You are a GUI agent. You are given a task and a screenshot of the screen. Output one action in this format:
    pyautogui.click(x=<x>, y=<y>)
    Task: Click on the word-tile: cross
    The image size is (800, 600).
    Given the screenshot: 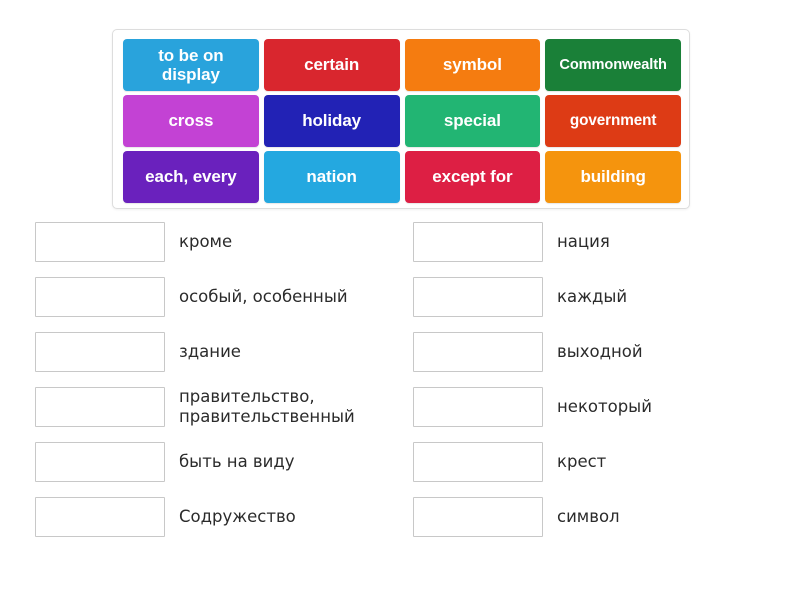 What is the action you would take?
    pyautogui.click(x=191, y=121)
    